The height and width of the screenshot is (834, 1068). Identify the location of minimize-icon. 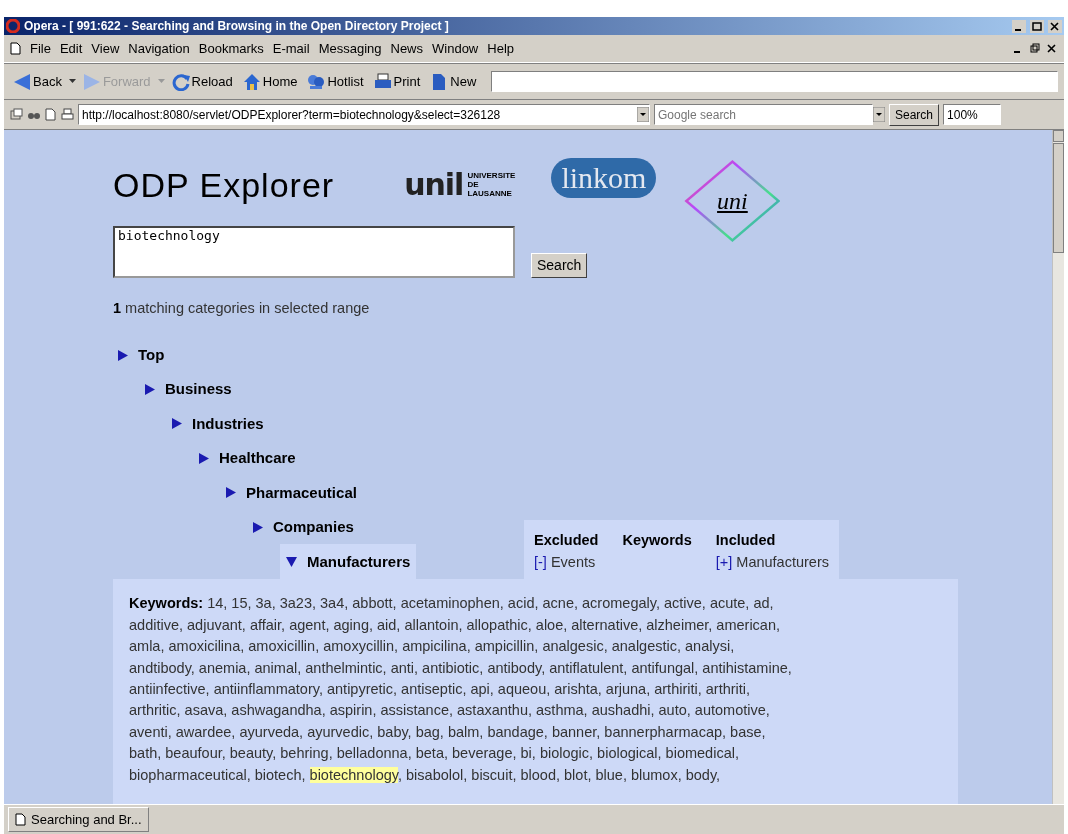
(1019, 26).